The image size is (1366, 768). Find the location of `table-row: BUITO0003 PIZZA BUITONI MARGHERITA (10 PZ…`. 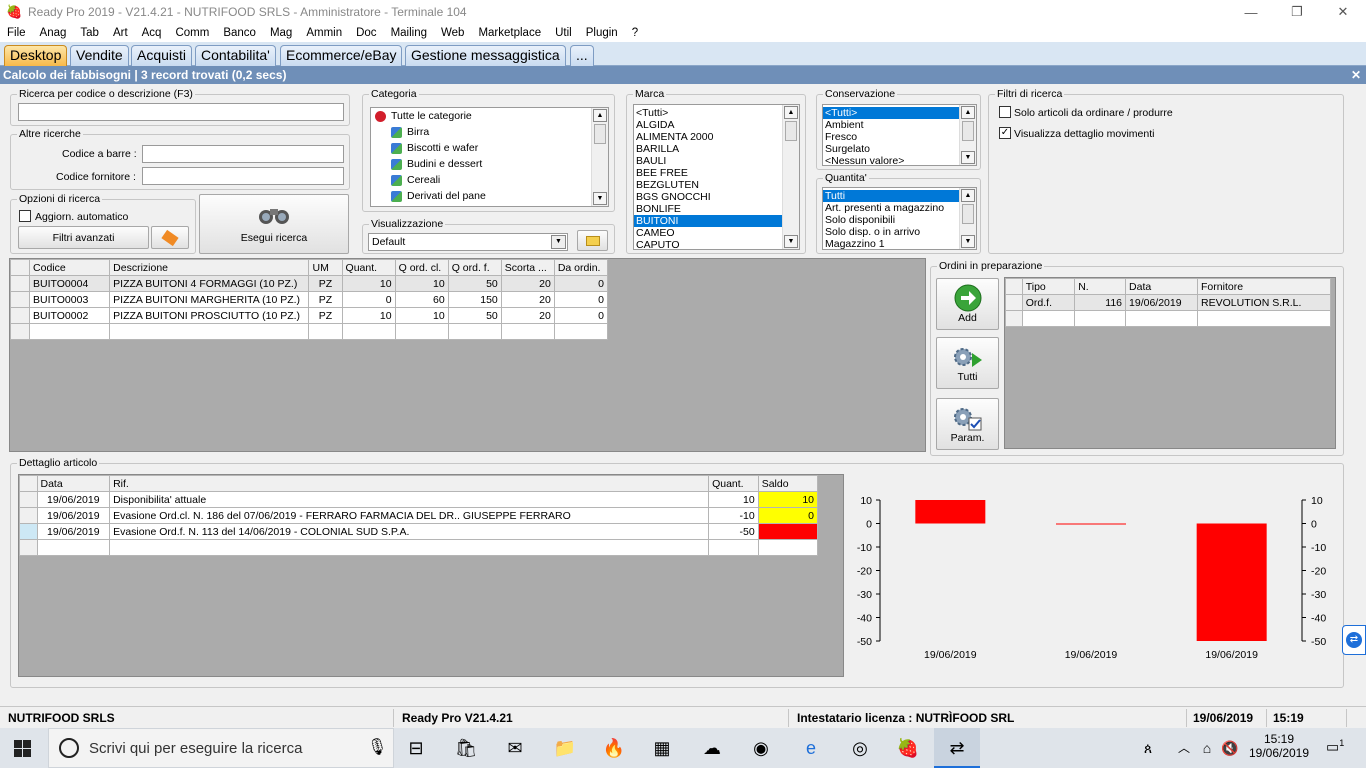

table-row: BUITO0003 PIZZA BUITONI MARGHERITA (10 PZ… is located at coordinates (309, 299).